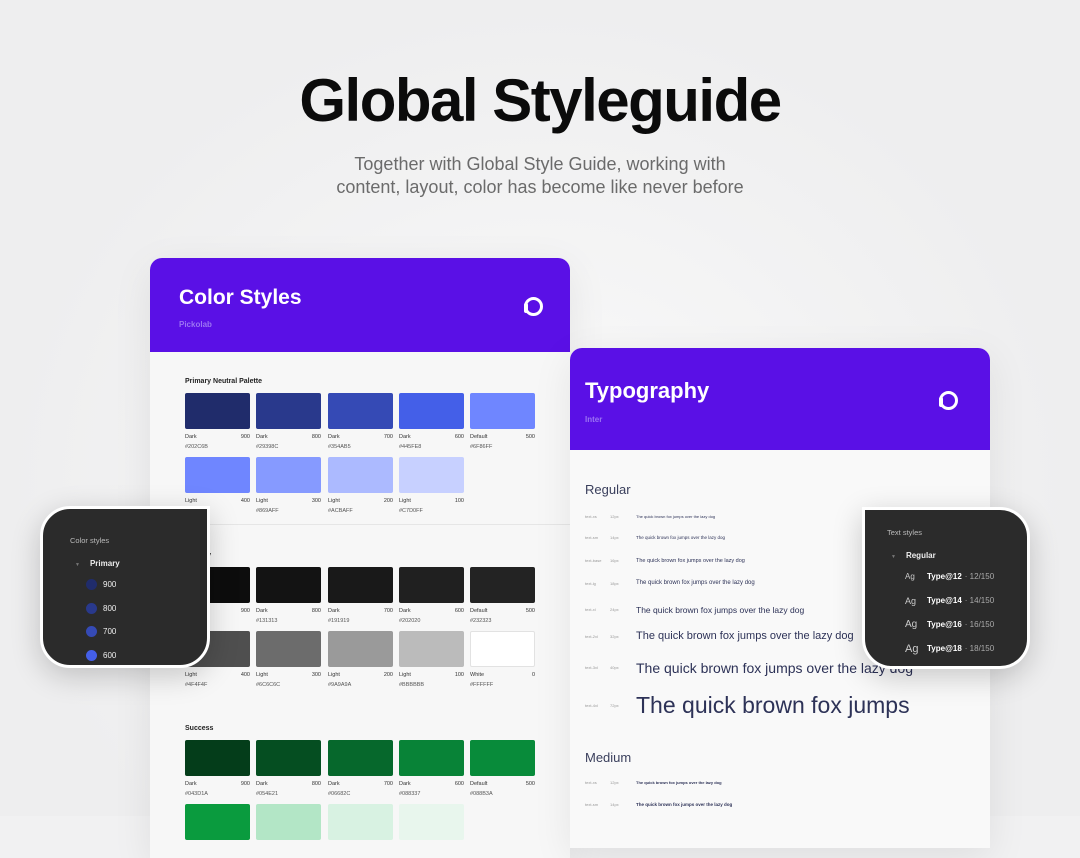 This screenshot has width=1080, height=858. Describe the element at coordinates (77, 565) in the screenshot. I see `caret-down-icon: ▼` at that location.